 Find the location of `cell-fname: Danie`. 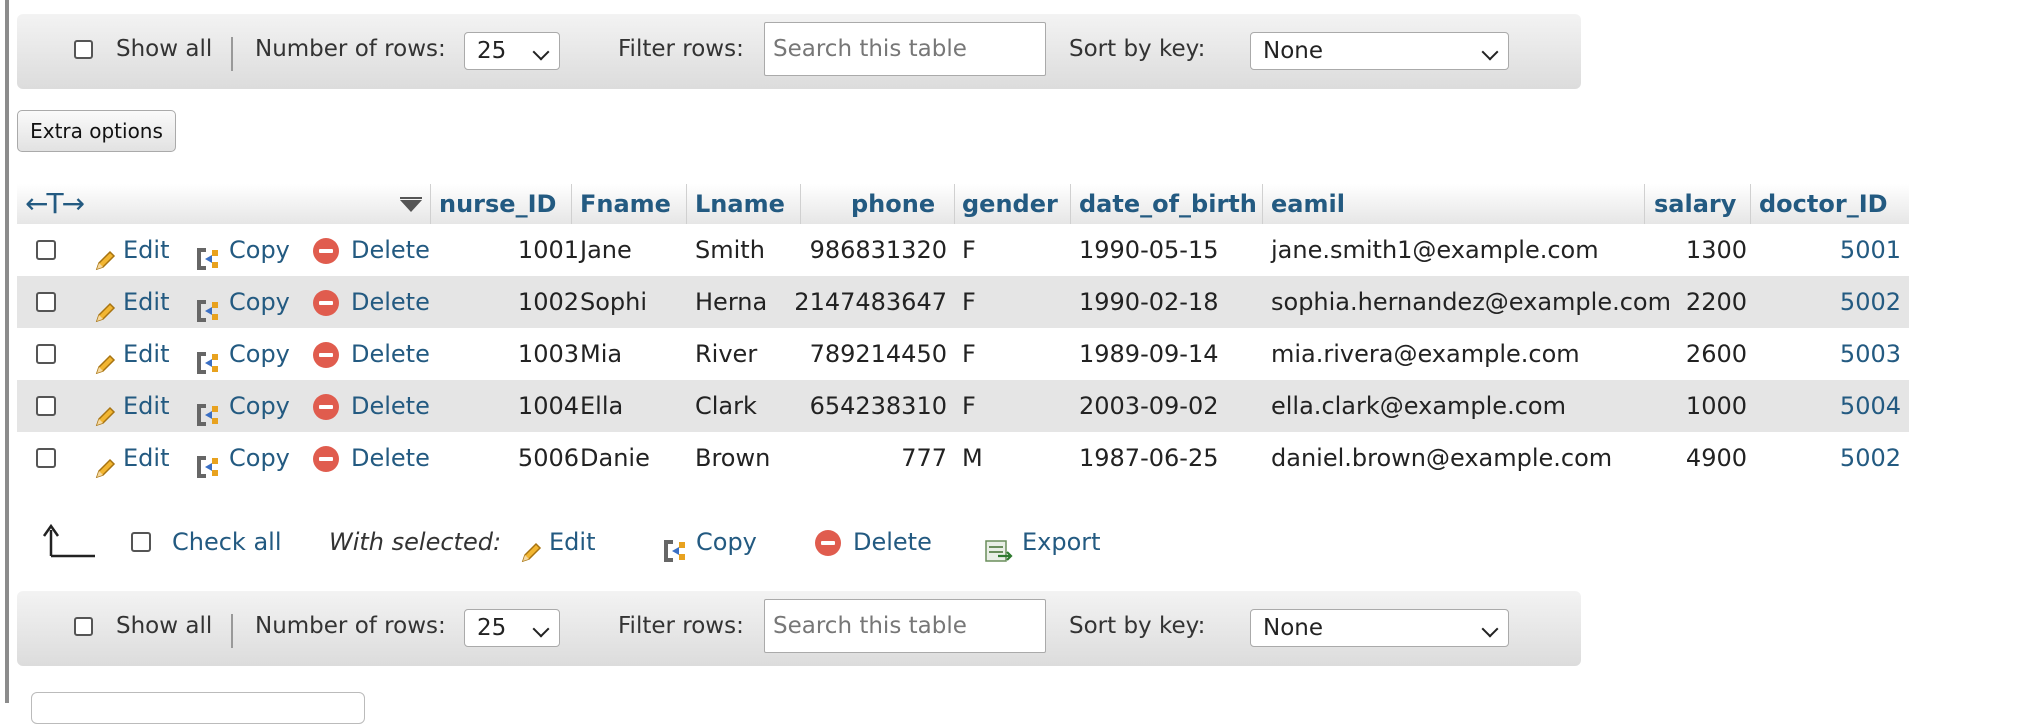

cell-fname: Danie is located at coordinates (615, 458).